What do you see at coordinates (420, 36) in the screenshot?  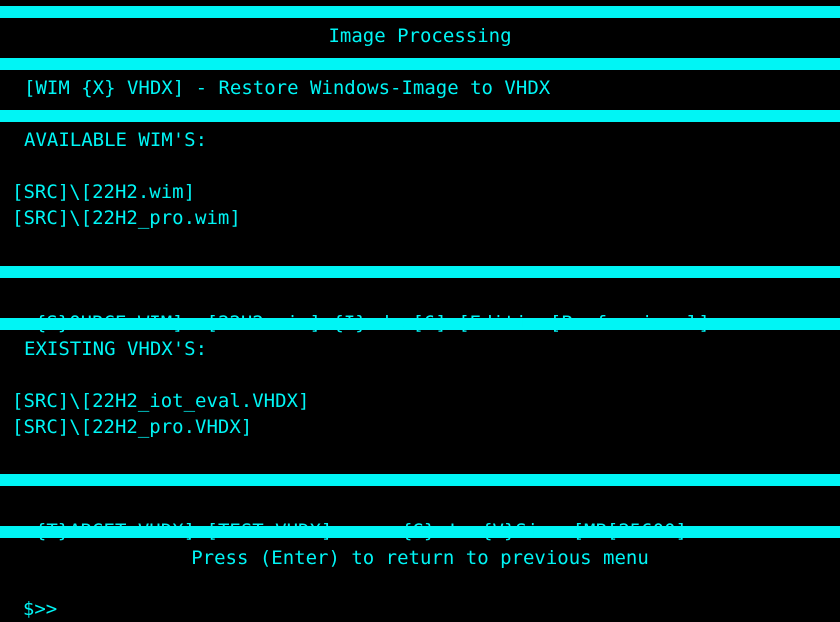 I see `page-title: Image Processing` at bounding box center [420, 36].